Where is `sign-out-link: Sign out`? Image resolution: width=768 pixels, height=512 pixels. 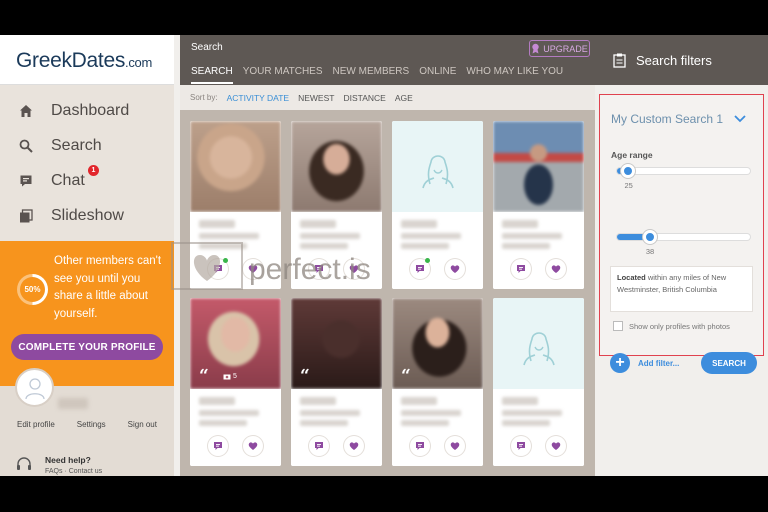 sign-out-link: Sign out is located at coordinates (142, 424).